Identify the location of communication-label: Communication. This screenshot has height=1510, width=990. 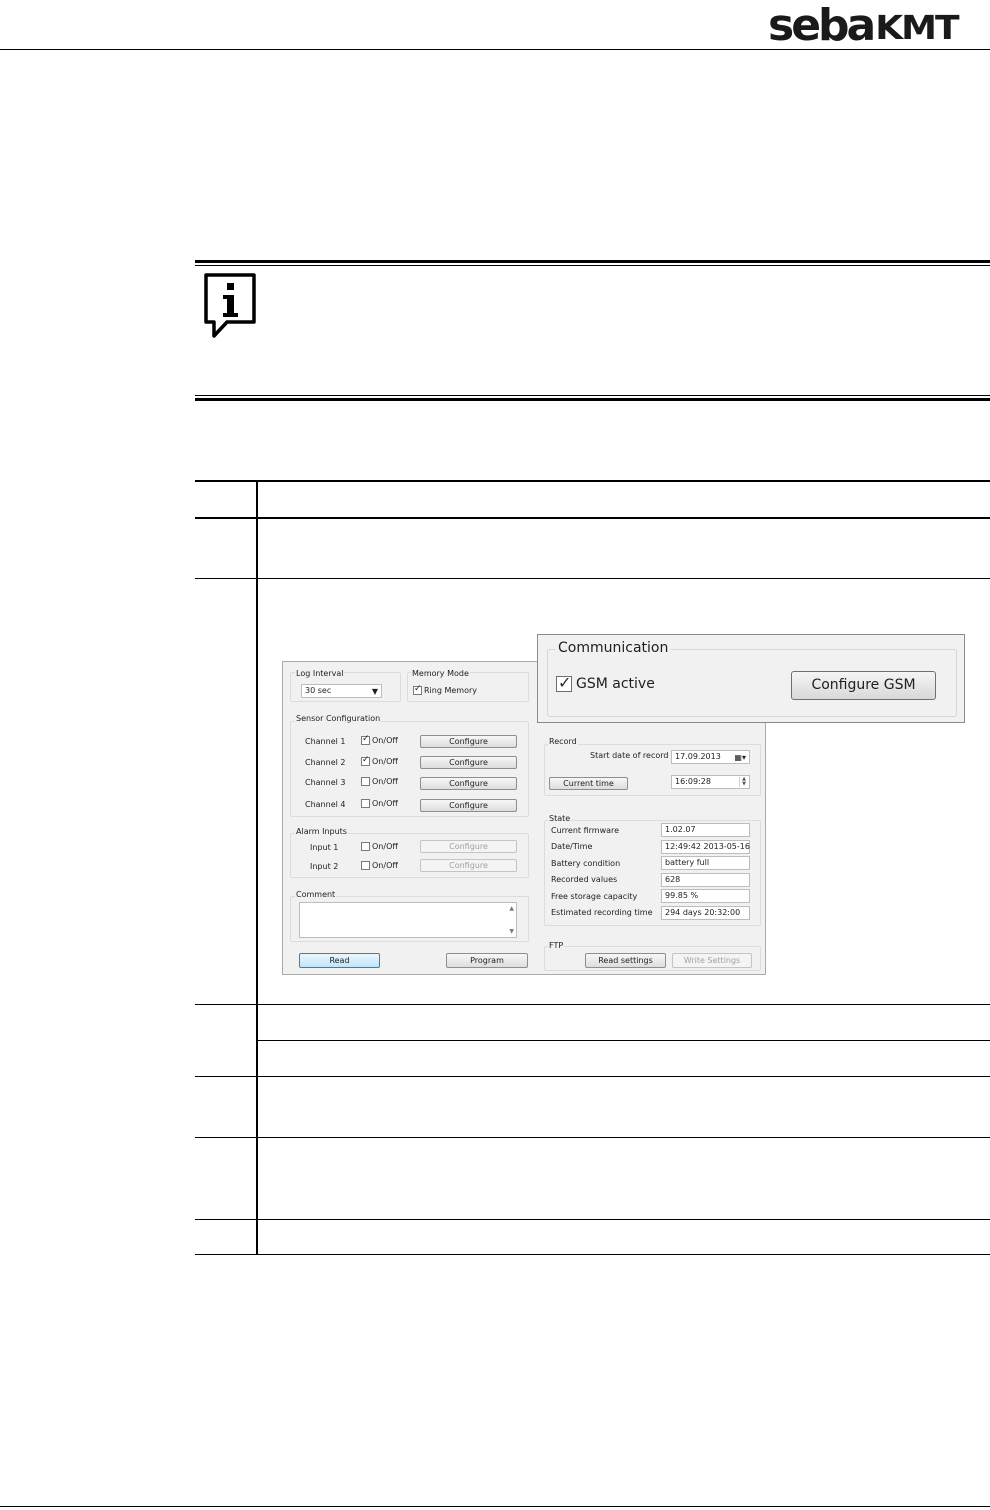
(613, 648).